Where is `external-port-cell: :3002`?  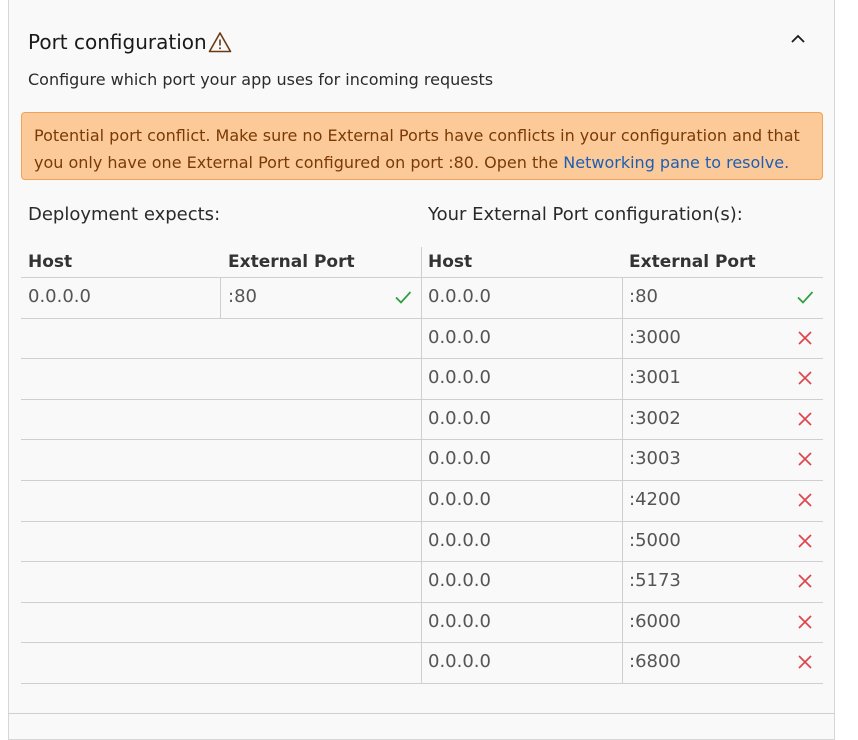 external-port-cell: :3002 is located at coordinates (655, 418).